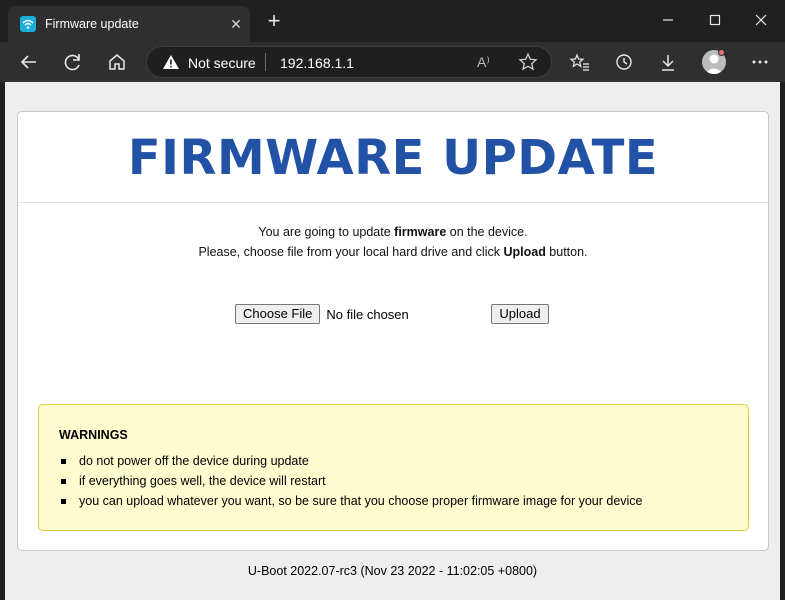 This screenshot has width=785, height=600. What do you see at coordinates (487, 232) in the screenshot?
I see `instruction-text: on the device.` at bounding box center [487, 232].